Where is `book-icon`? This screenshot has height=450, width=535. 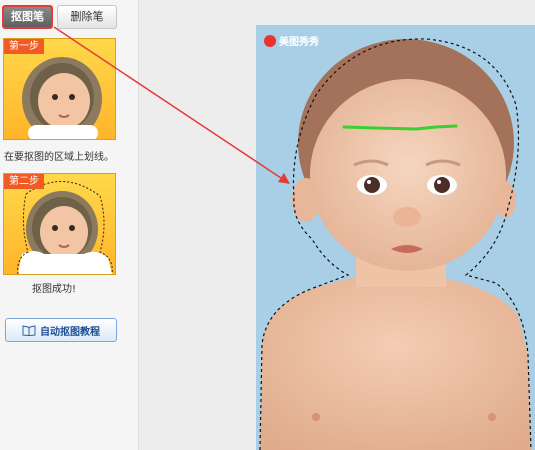 book-icon is located at coordinates (29, 330).